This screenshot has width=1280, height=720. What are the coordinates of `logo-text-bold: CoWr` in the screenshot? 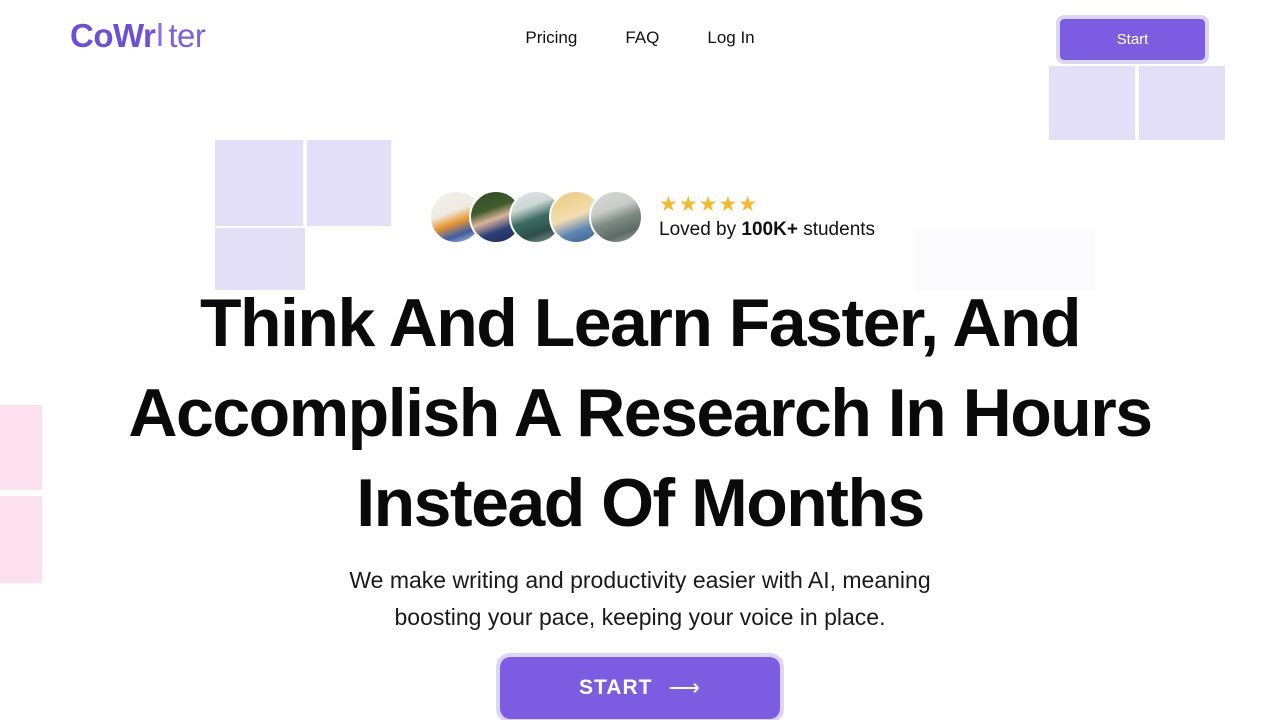 It's located at (113, 35).